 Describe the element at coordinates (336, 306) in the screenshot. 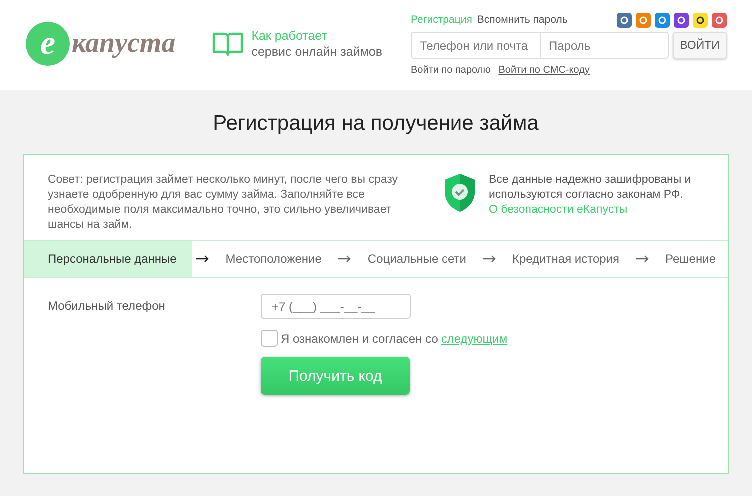

I see `mobile-phone-field: +7 (___) ___-__-__` at that location.